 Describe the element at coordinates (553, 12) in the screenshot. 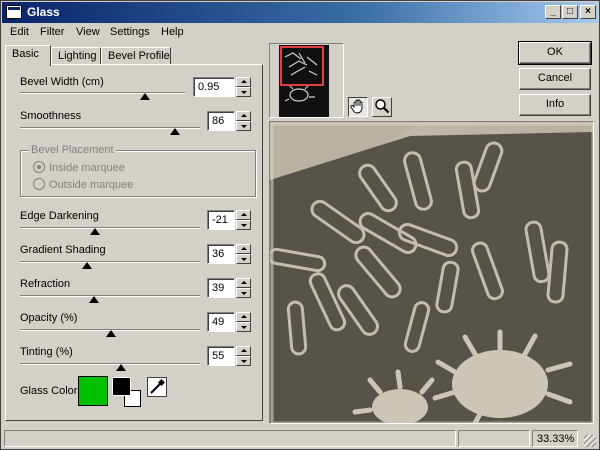

I see `minimize-button: _` at that location.